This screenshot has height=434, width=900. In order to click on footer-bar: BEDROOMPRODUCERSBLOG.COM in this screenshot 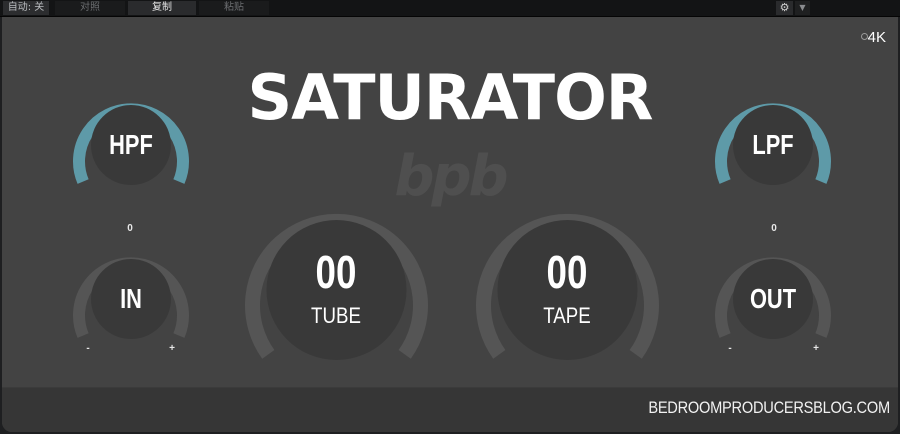, I will do `click(450, 409)`.